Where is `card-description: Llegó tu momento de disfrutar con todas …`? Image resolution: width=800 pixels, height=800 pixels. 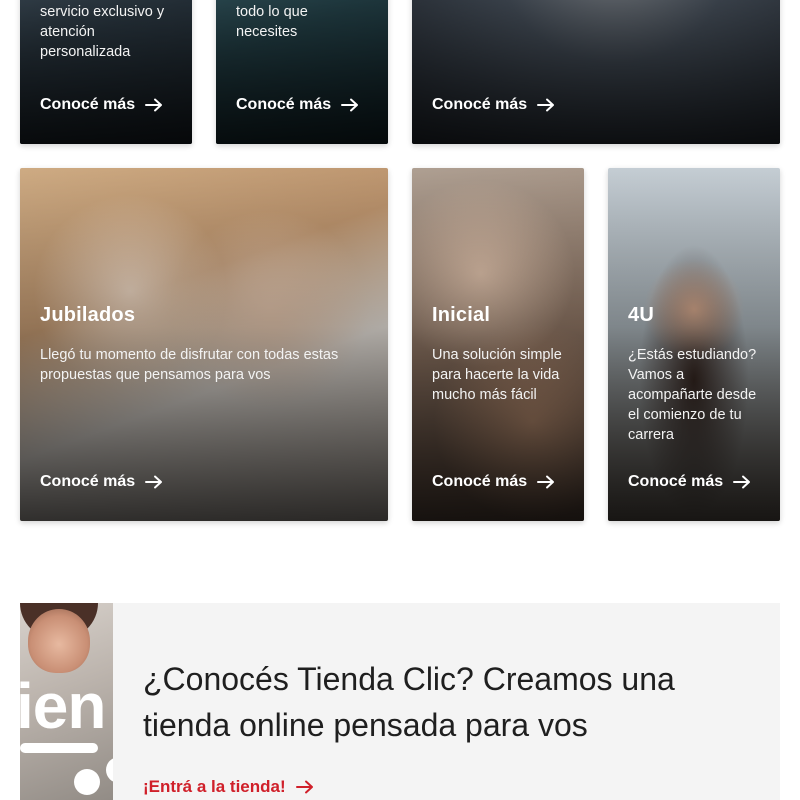 card-description: Llegó tu momento de disfrutar con todas … is located at coordinates (189, 365).